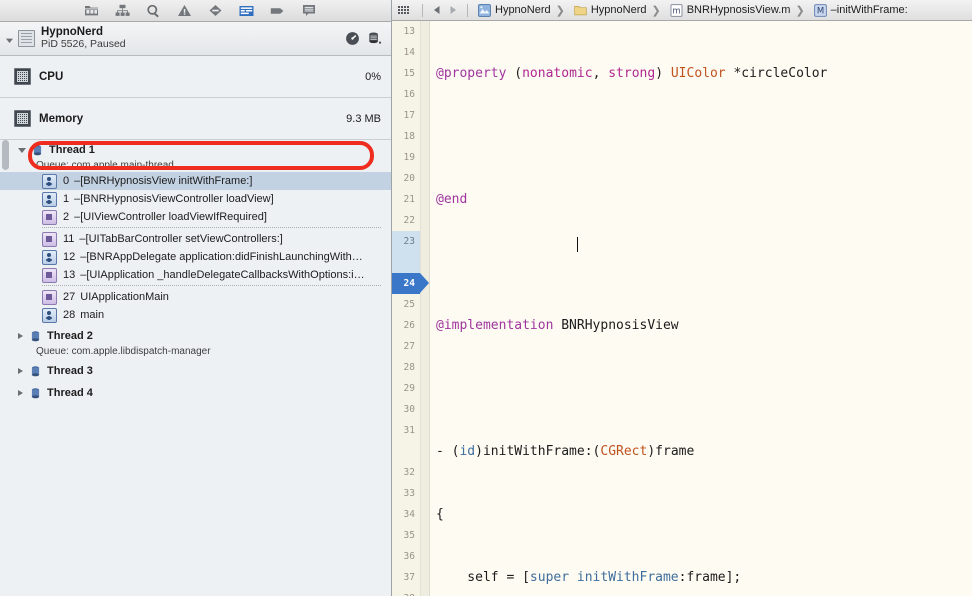 The image size is (972, 596). Describe the element at coordinates (523, 10) in the screenshot. I see `breadcrumb-label-project: HypnoNerd` at that location.